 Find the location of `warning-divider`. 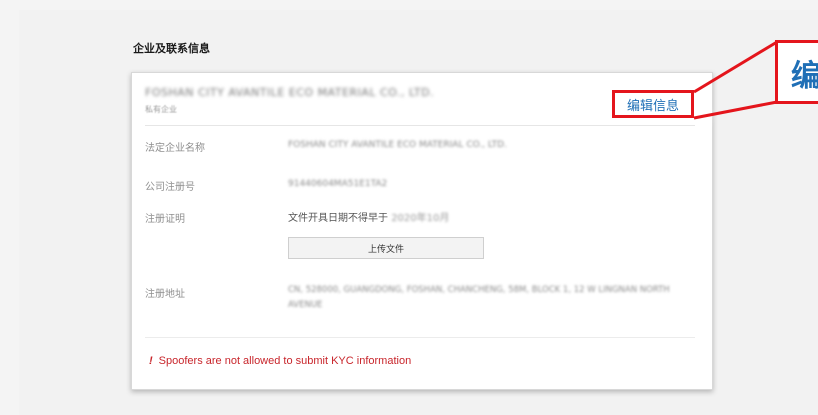

warning-divider is located at coordinates (420, 337).